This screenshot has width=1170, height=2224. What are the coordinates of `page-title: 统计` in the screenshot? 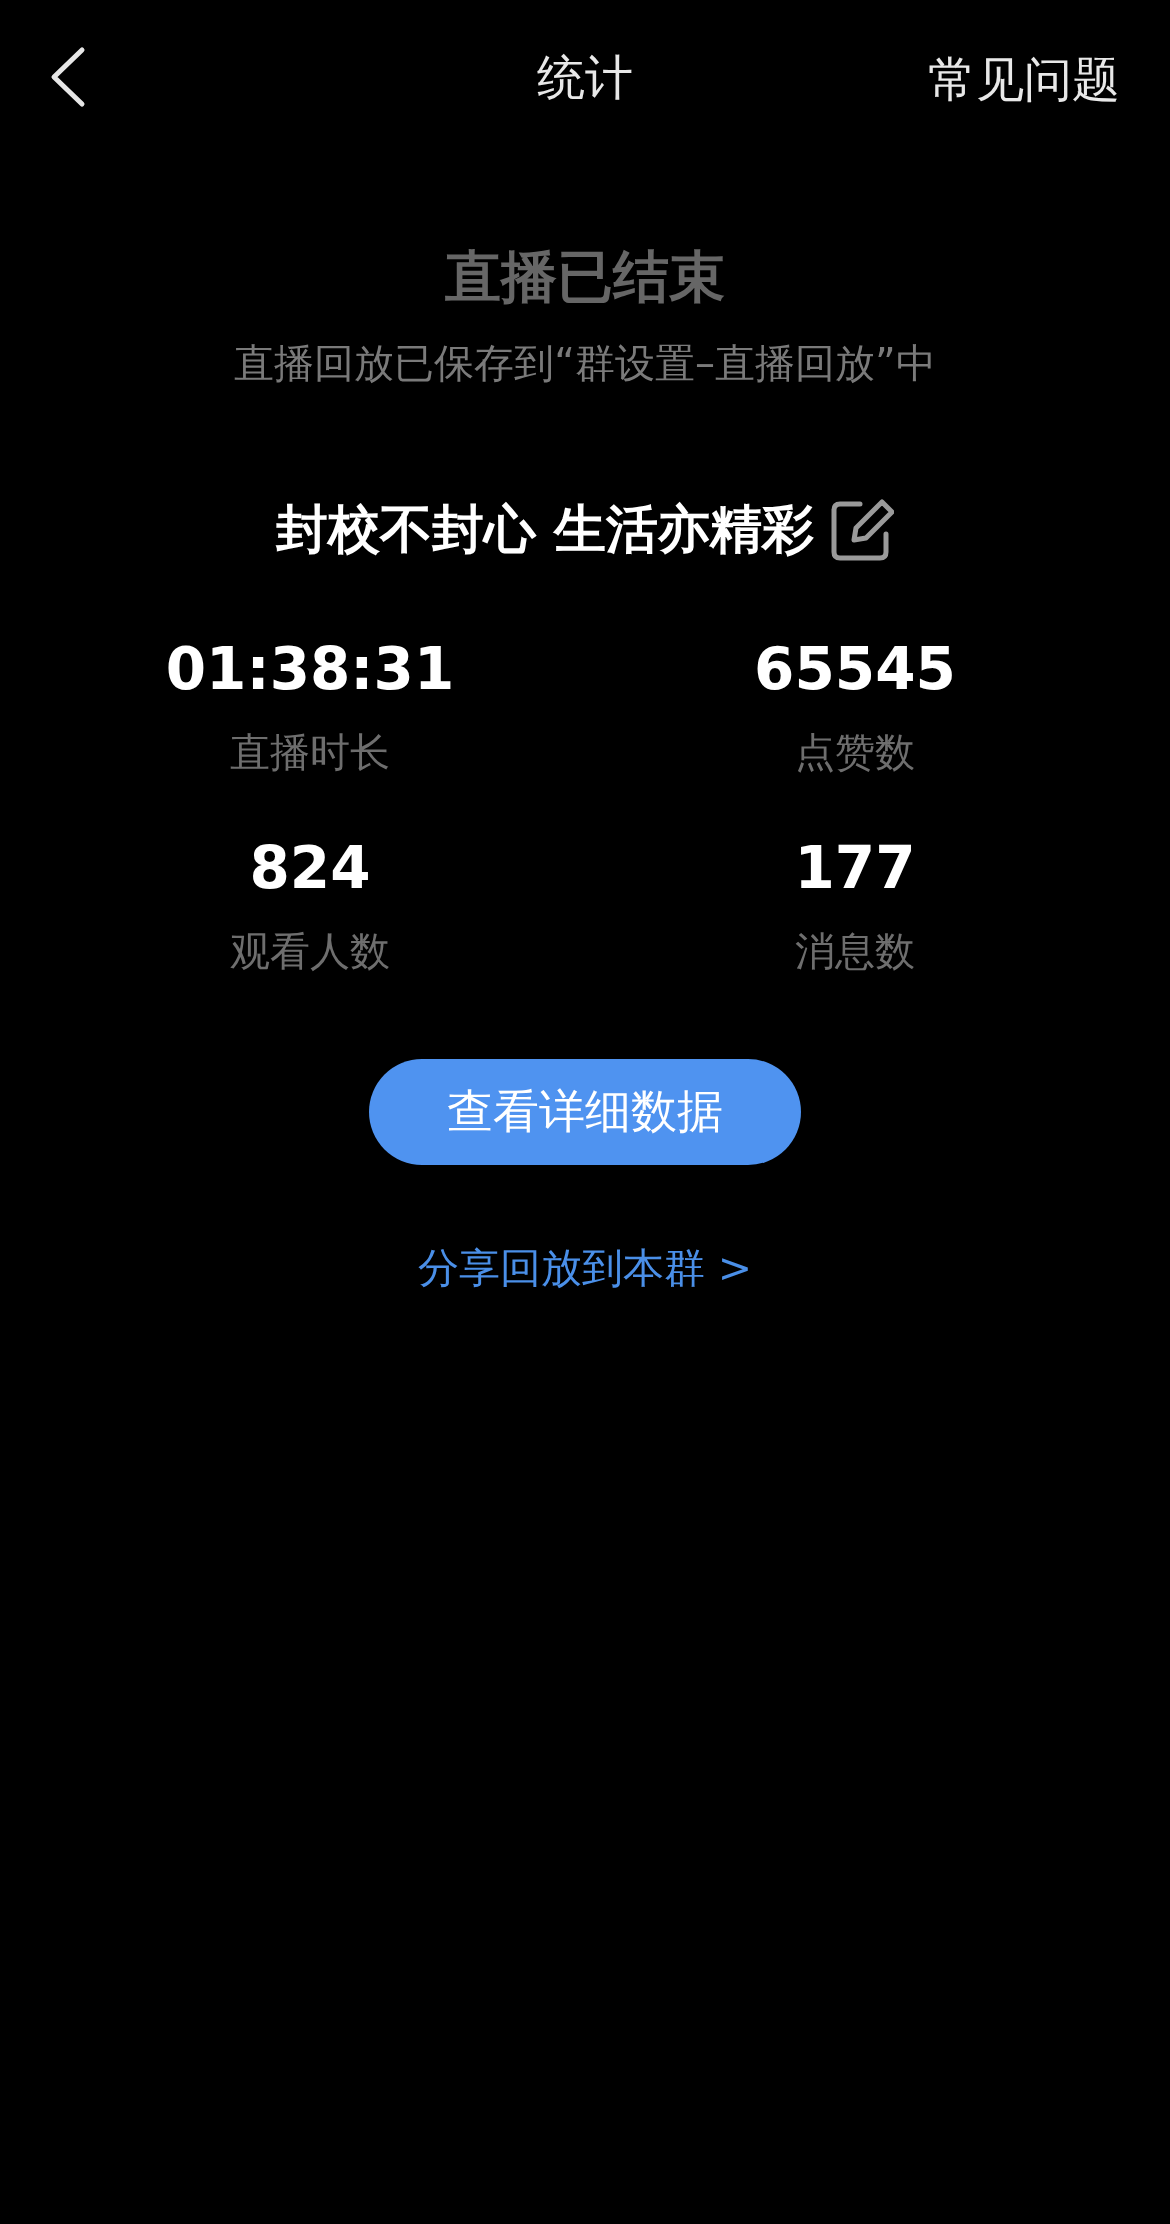 It's located at (585, 77).